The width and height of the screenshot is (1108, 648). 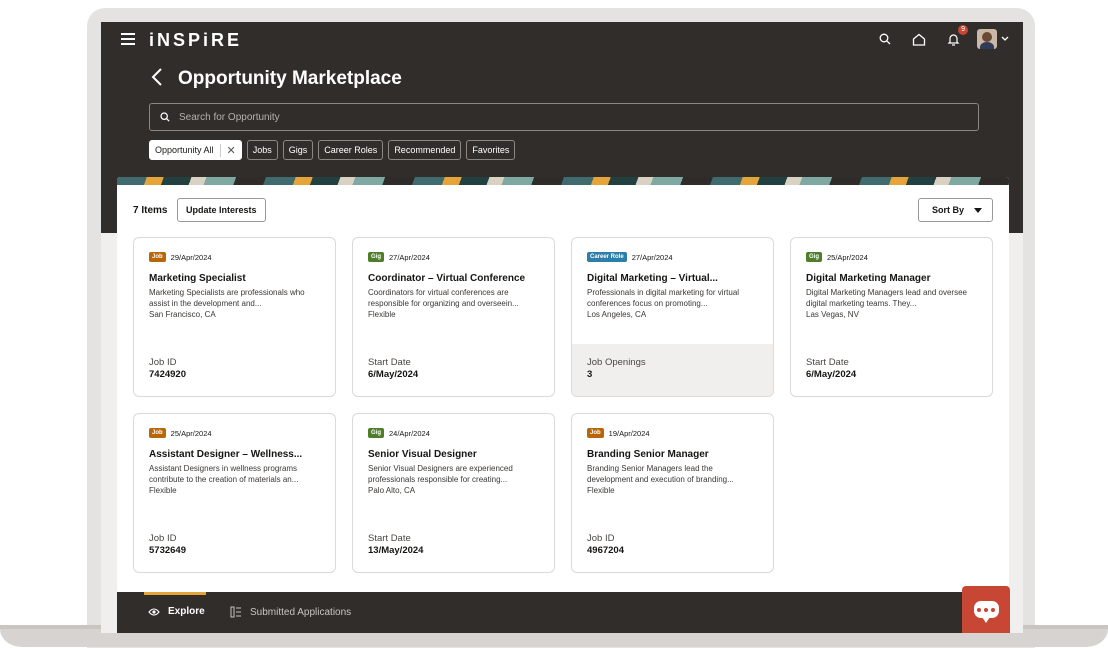 What do you see at coordinates (191, 257) in the screenshot?
I see `posted-date: 29/Apr/2024` at bounding box center [191, 257].